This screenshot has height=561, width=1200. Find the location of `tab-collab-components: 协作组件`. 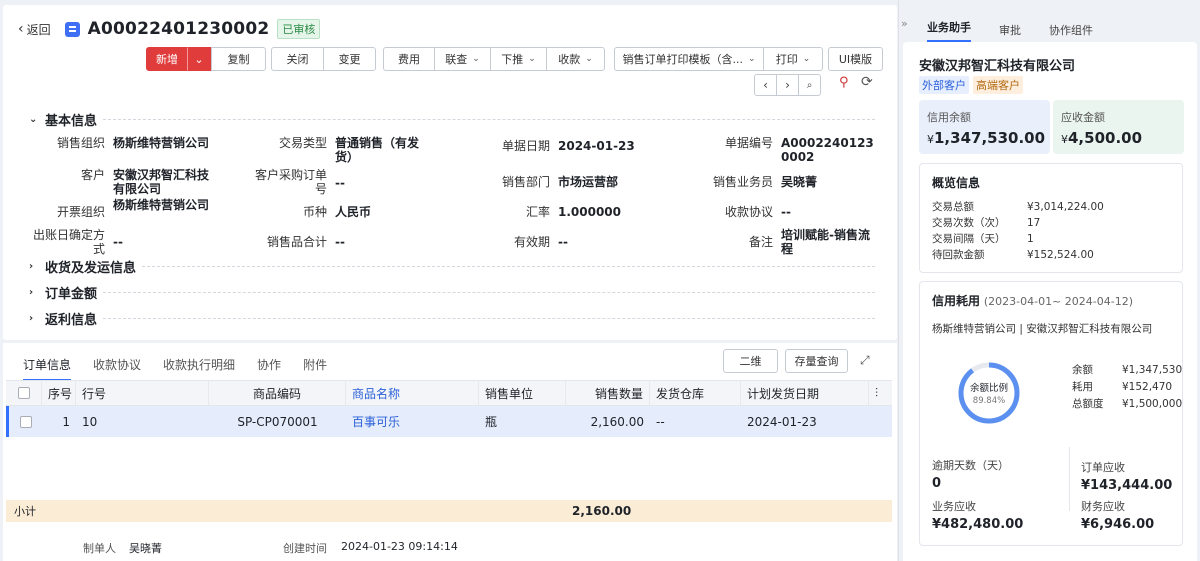

tab-collab-components: 协作组件 is located at coordinates (1071, 30).